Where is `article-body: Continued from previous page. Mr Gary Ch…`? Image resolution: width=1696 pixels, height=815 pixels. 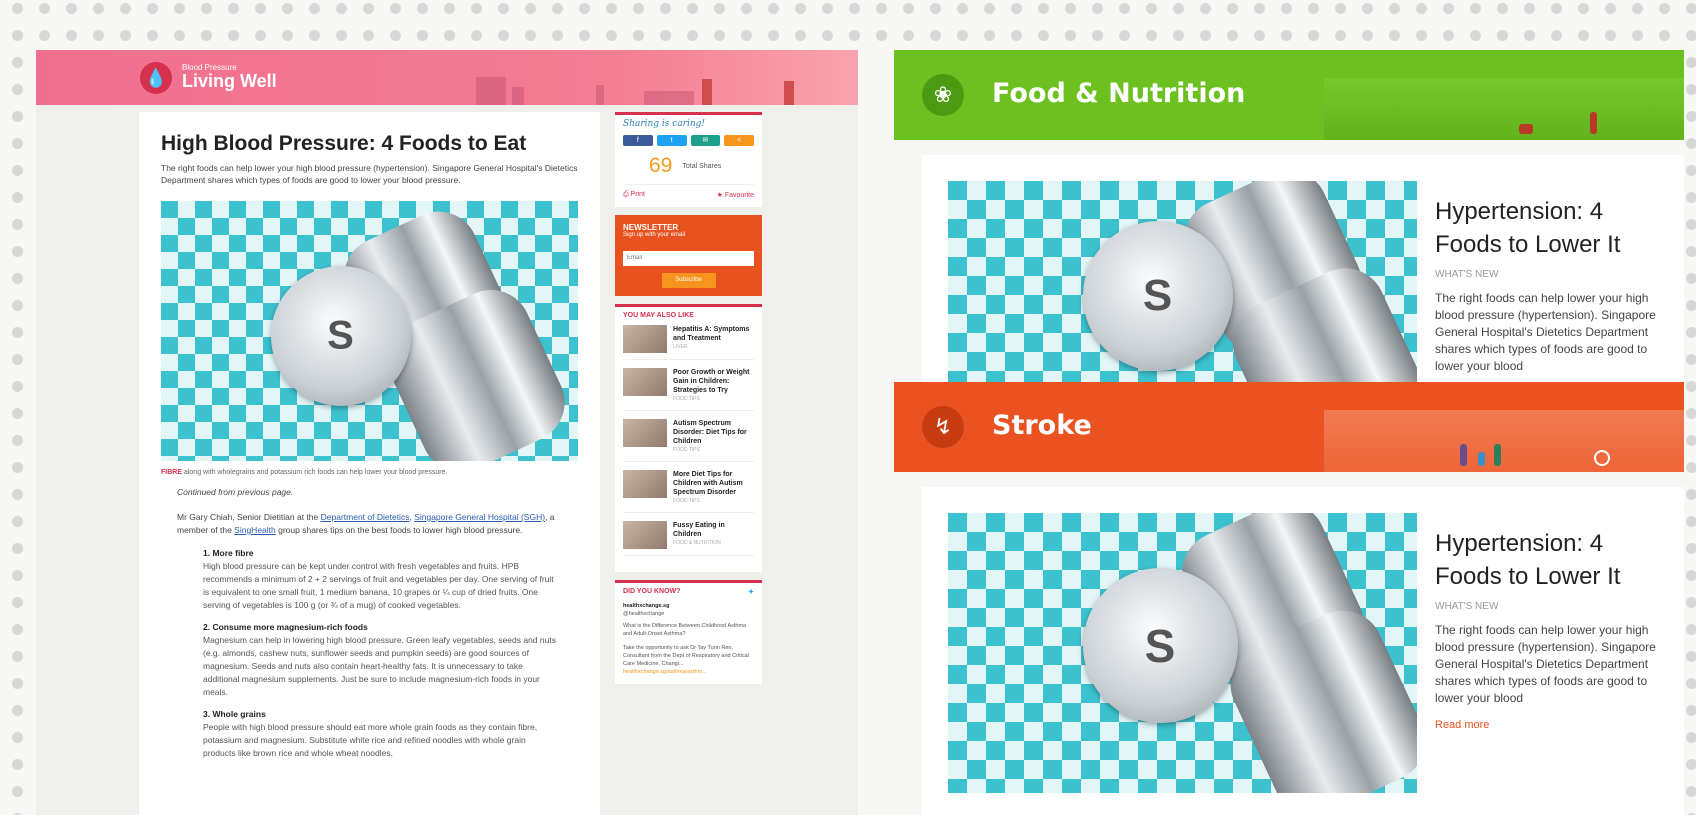 article-body: Continued from previous page. Mr Gary Ch… is located at coordinates (369, 618).